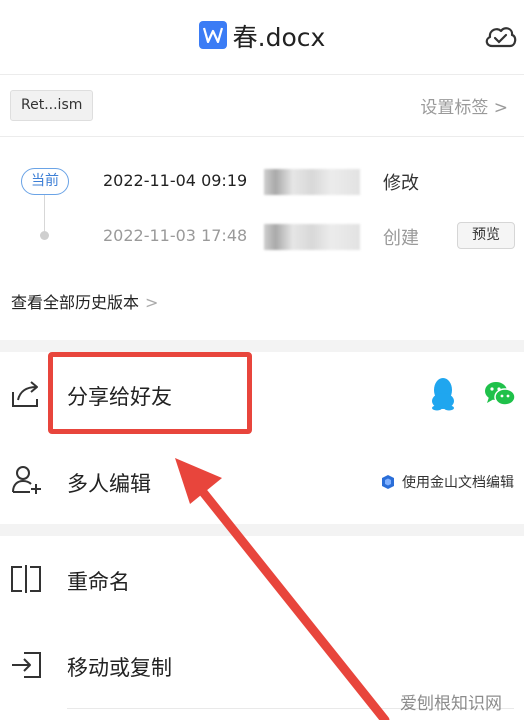 This screenshot has height=720, width=524. What do you see at coordinates (26, 579) in the screenshot?
I see `rename-icon` at bounding box center [26, 579].